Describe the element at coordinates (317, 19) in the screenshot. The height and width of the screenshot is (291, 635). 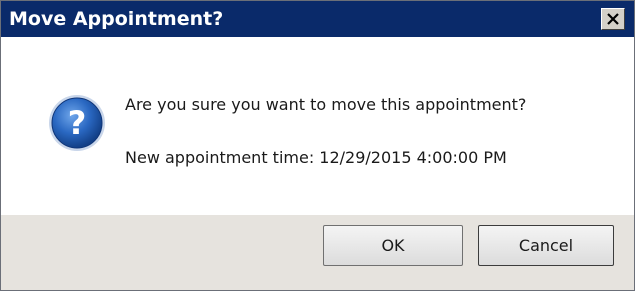
I see `title-bar: Move Appointment?` at that location.